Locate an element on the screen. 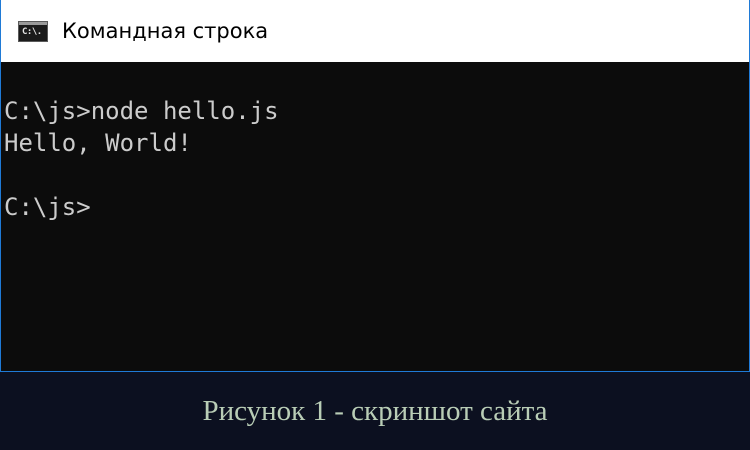  console-line-output: Hello, World! is located at coordinates (98, 143).